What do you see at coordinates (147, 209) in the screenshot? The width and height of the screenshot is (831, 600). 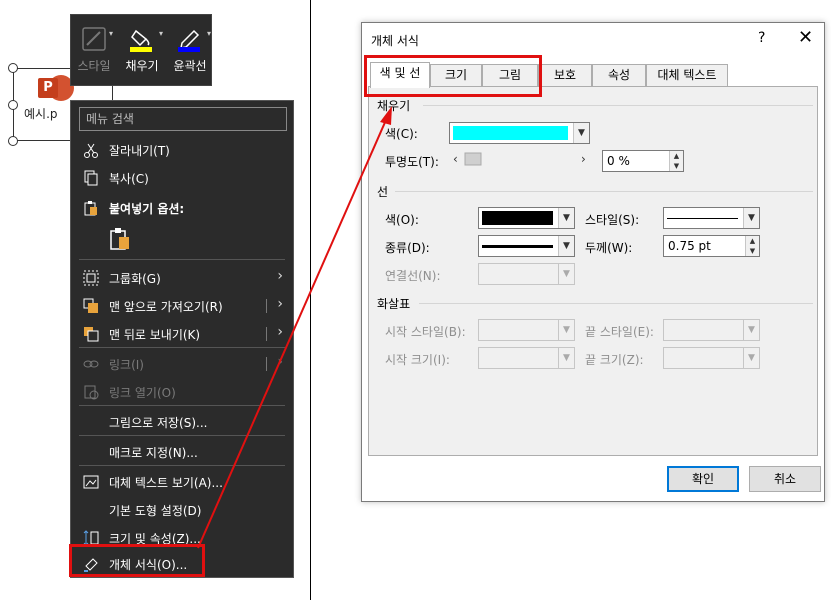 I see `menu-item-label: 붙여넣기 옵션:` at bounding box center [147, 209].